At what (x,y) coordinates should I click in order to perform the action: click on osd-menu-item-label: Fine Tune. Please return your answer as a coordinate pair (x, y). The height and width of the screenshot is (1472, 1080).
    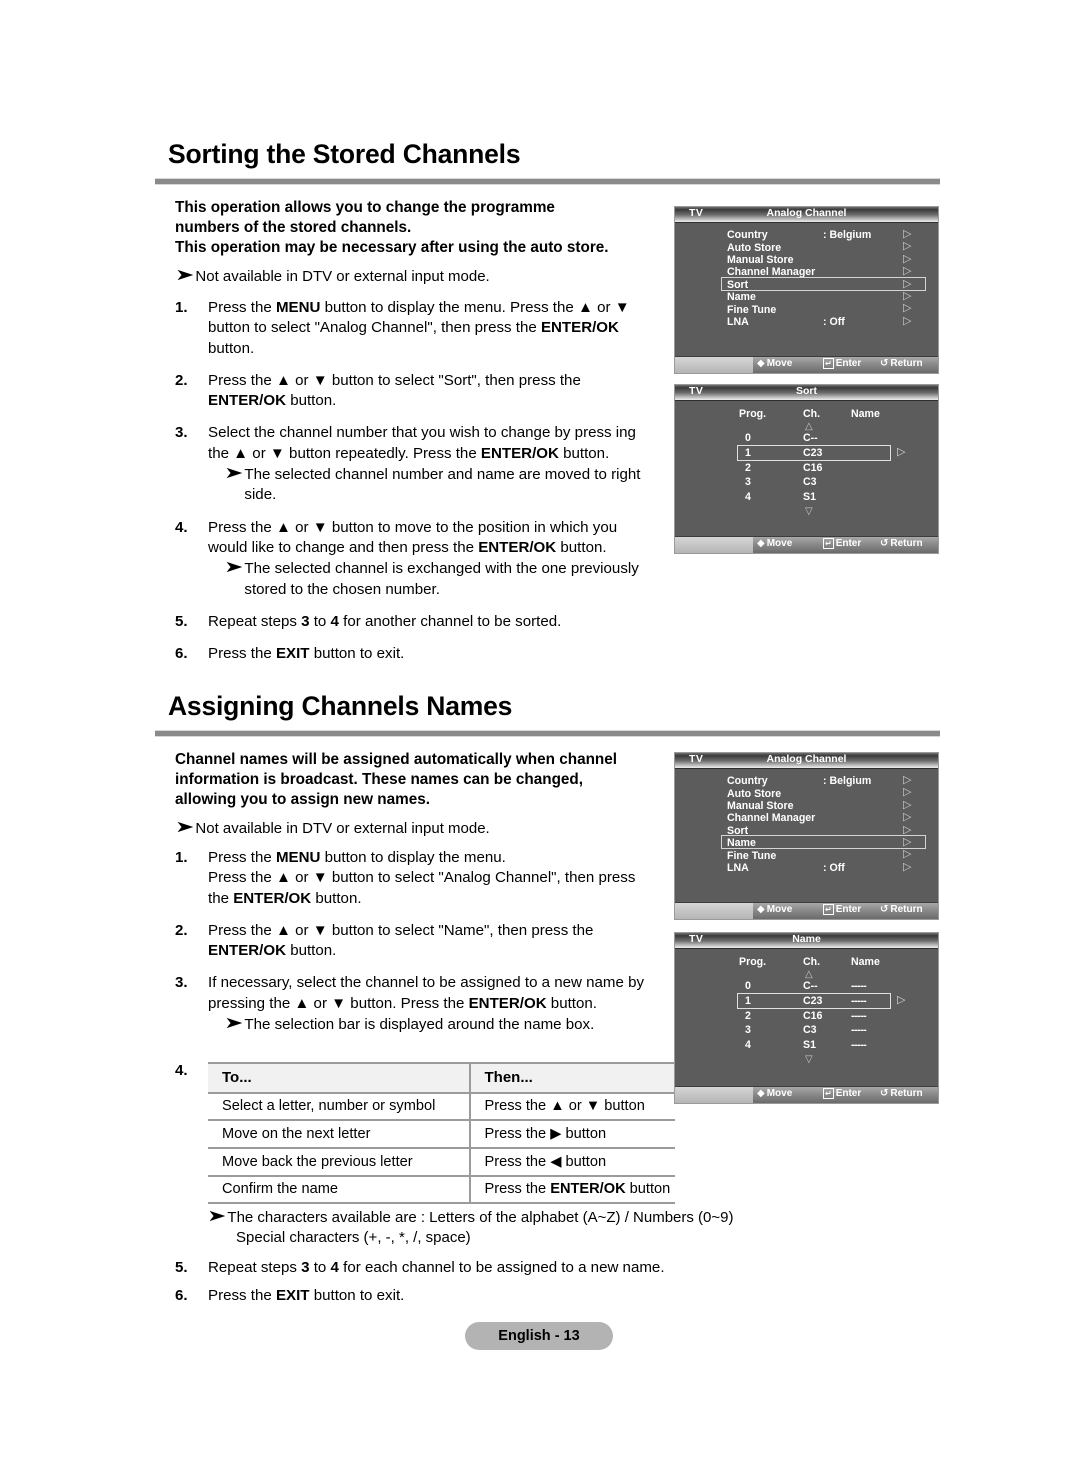
    Looking at the image, I should click on (752, 855).